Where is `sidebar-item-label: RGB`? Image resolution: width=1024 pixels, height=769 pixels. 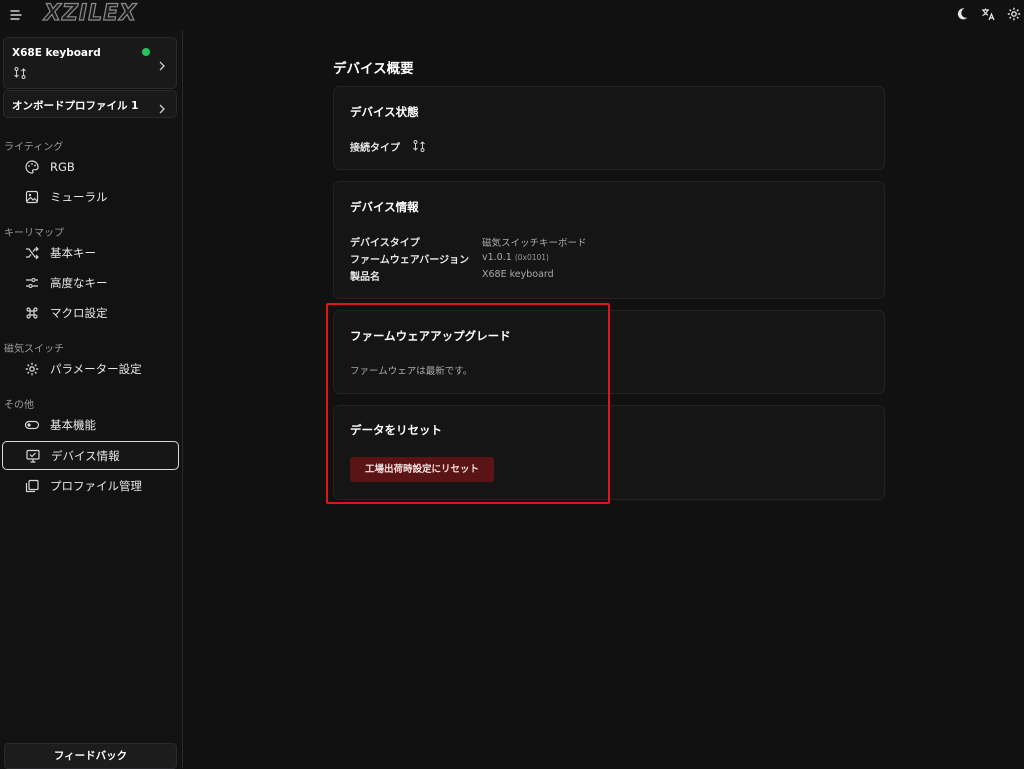
sidebar-item-label: RGB is located at coordinates (62, 167).